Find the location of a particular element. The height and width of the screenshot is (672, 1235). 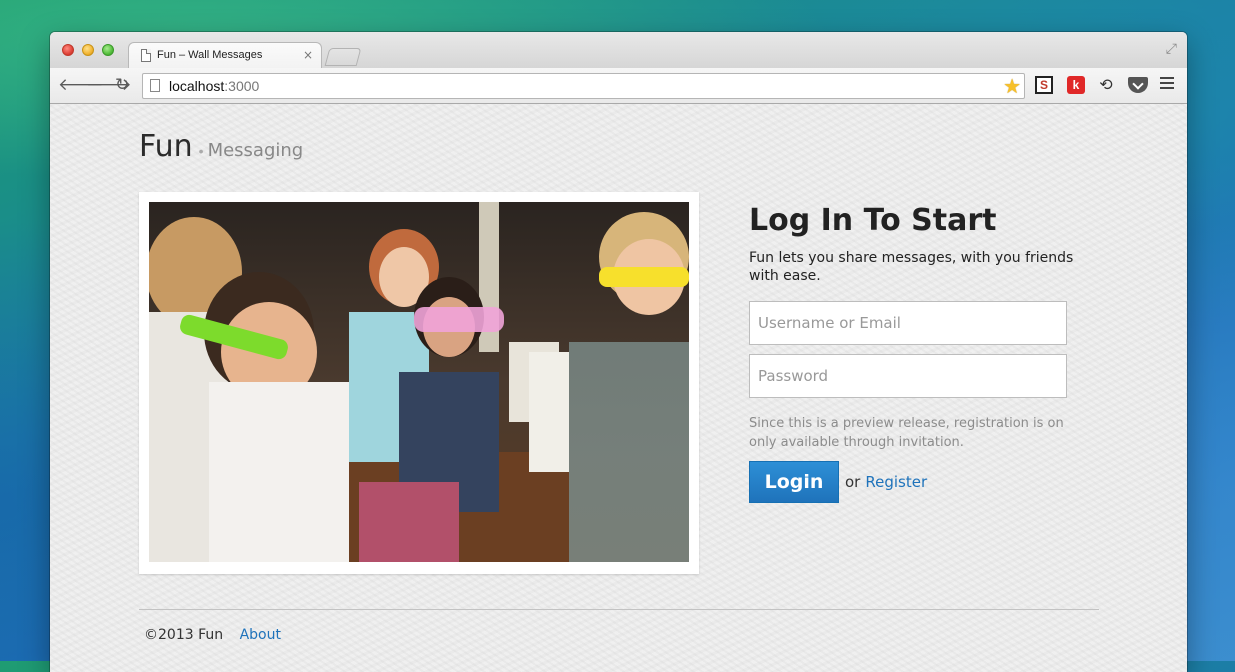

browser-tab: Fun – Wall Messages × is located at coordinates (225, 55).